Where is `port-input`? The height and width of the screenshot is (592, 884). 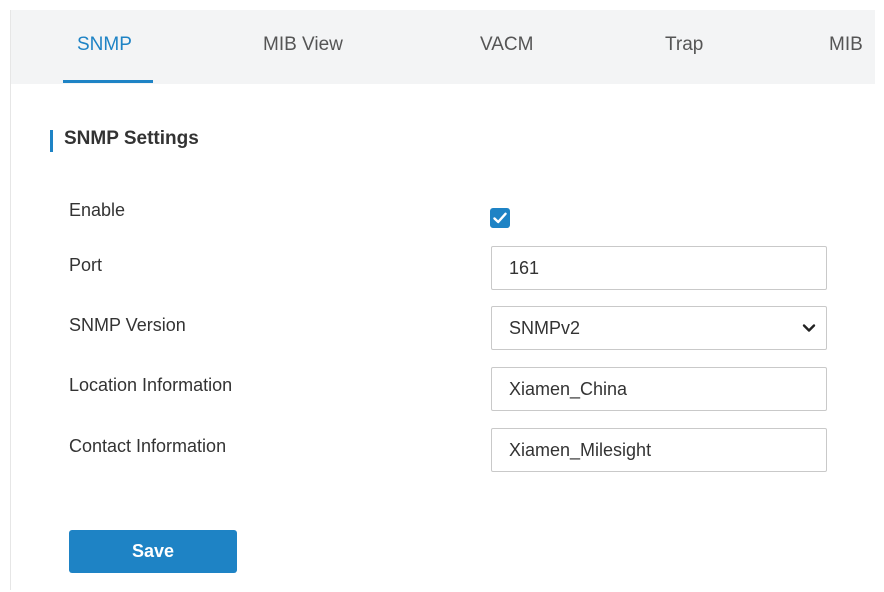 port-input is located at coordinates (659, 268).